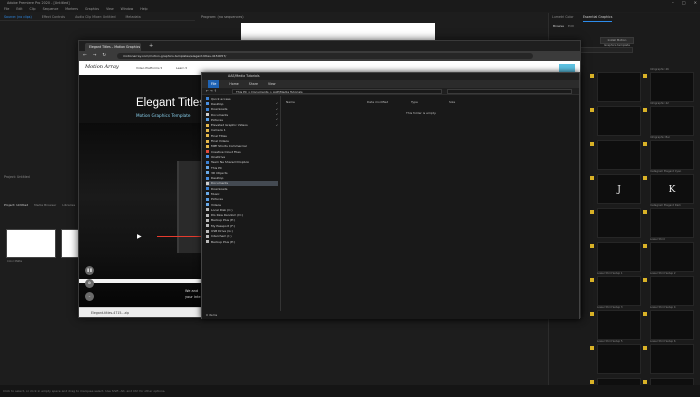 The width and height of the screenshot is (700, 397). Describe the element at coordinates (33, 9) in the screenshot. I see `menu-clip: Clip` at that location.